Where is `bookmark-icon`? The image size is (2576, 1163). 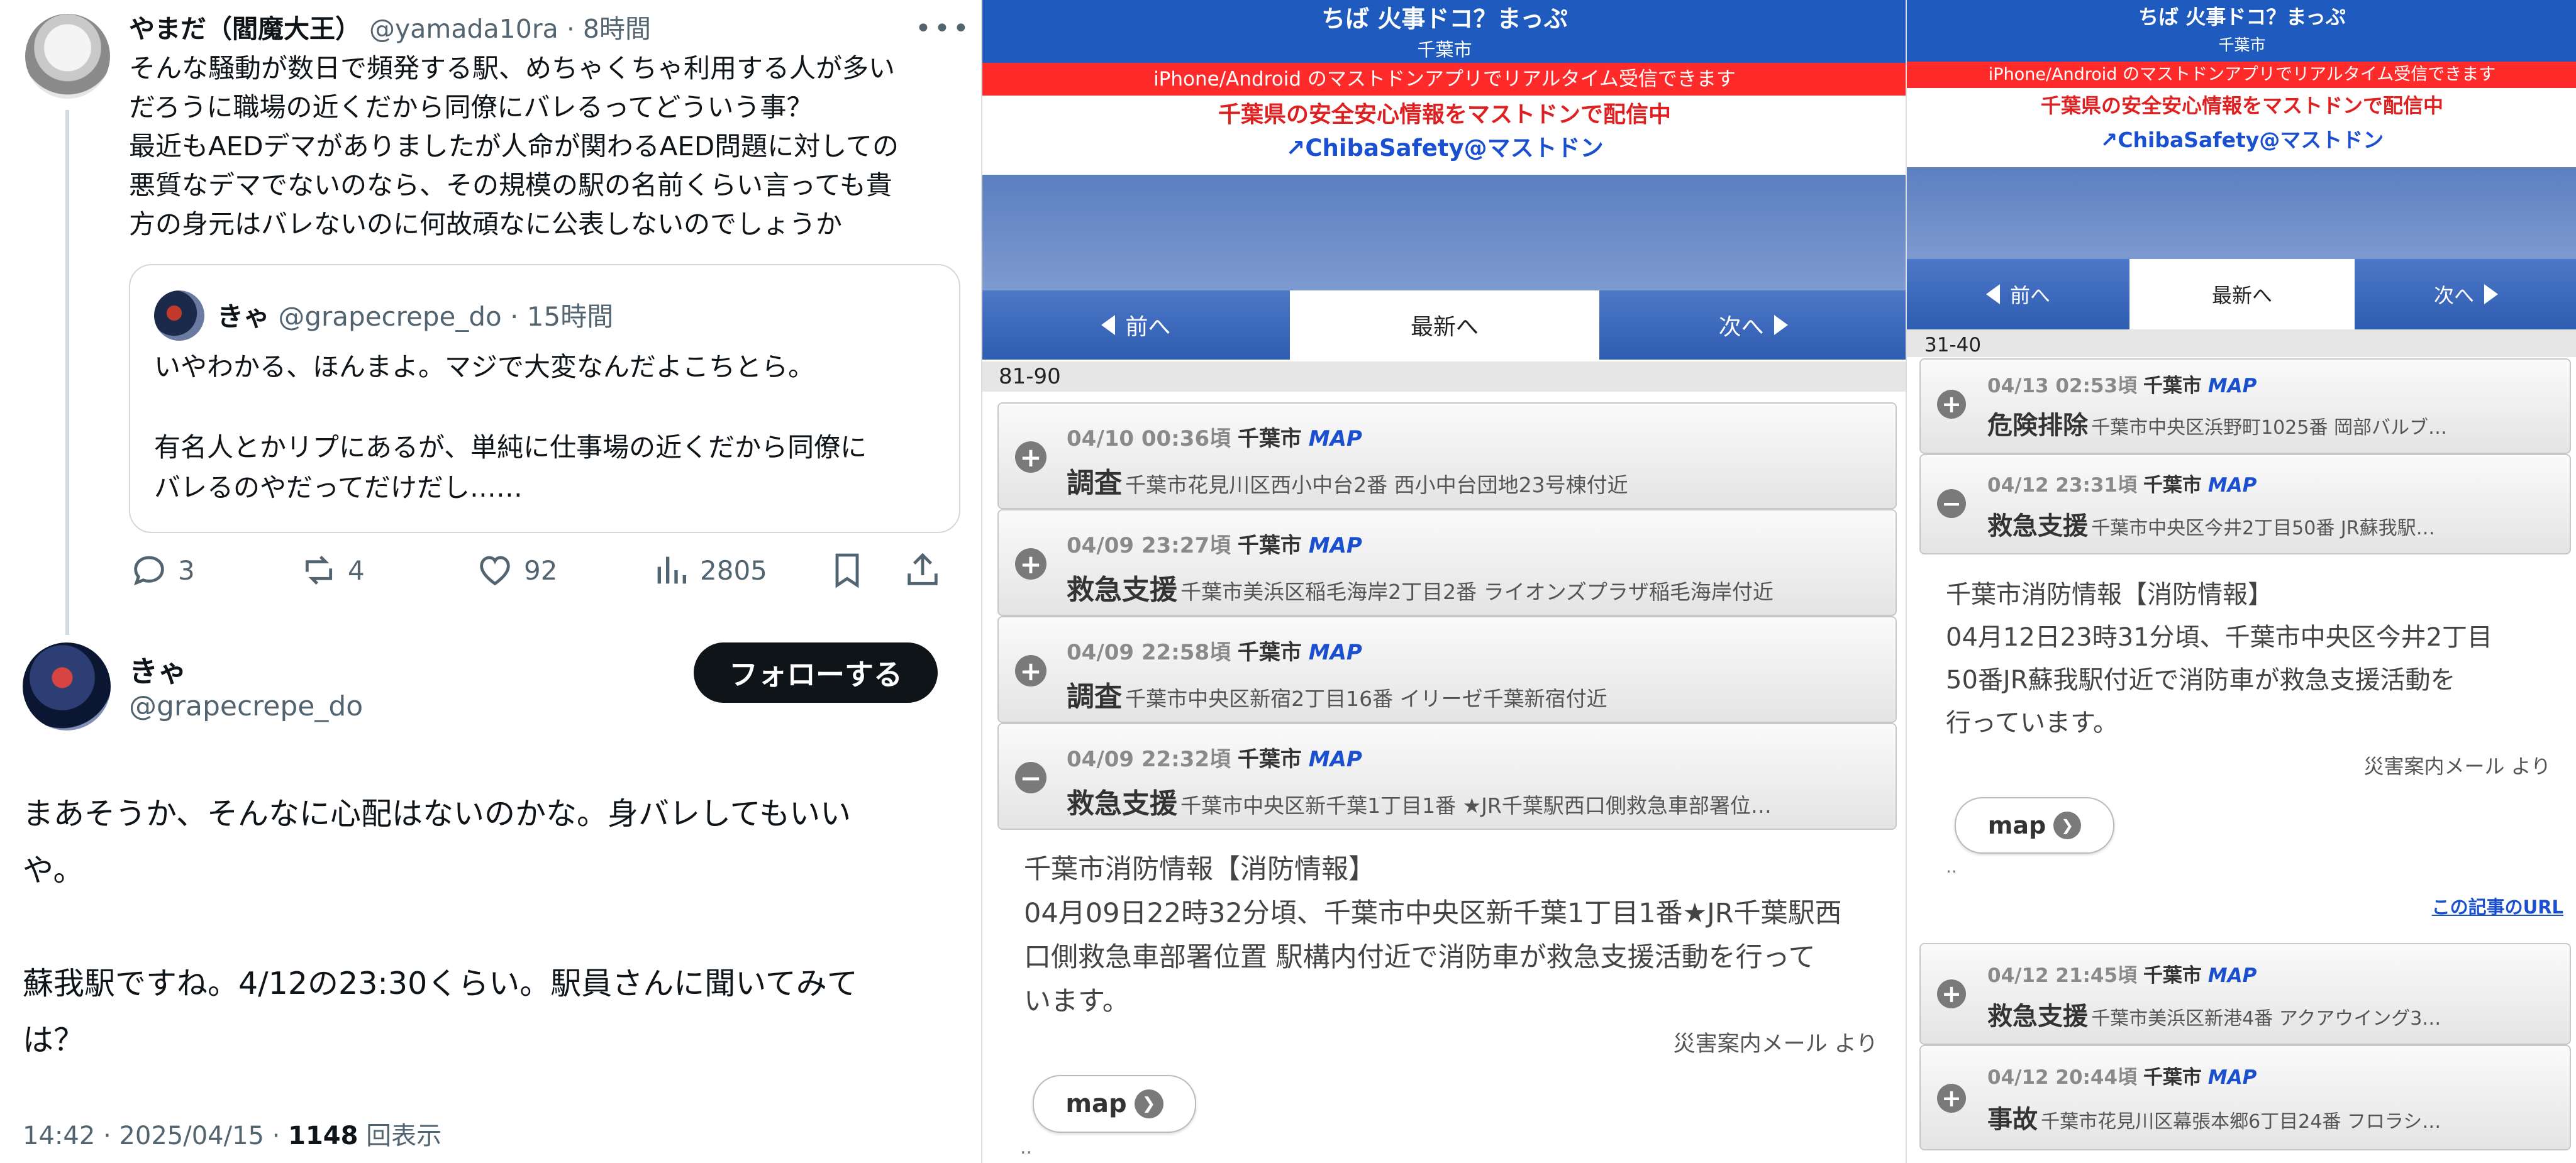 bookmark-icon is located at coordinates (847, 571).